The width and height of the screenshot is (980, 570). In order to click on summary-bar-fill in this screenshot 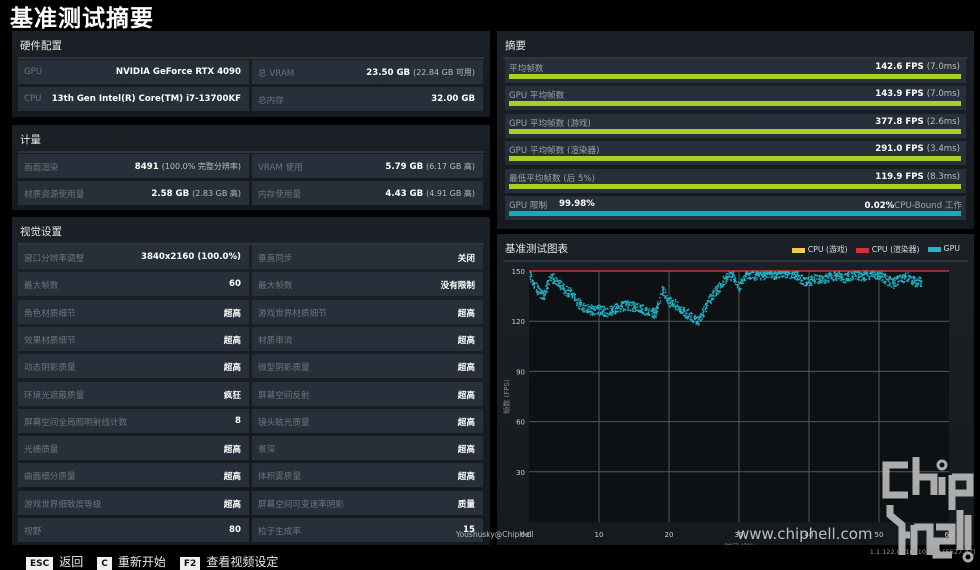, I will do `click(735, 159)`.